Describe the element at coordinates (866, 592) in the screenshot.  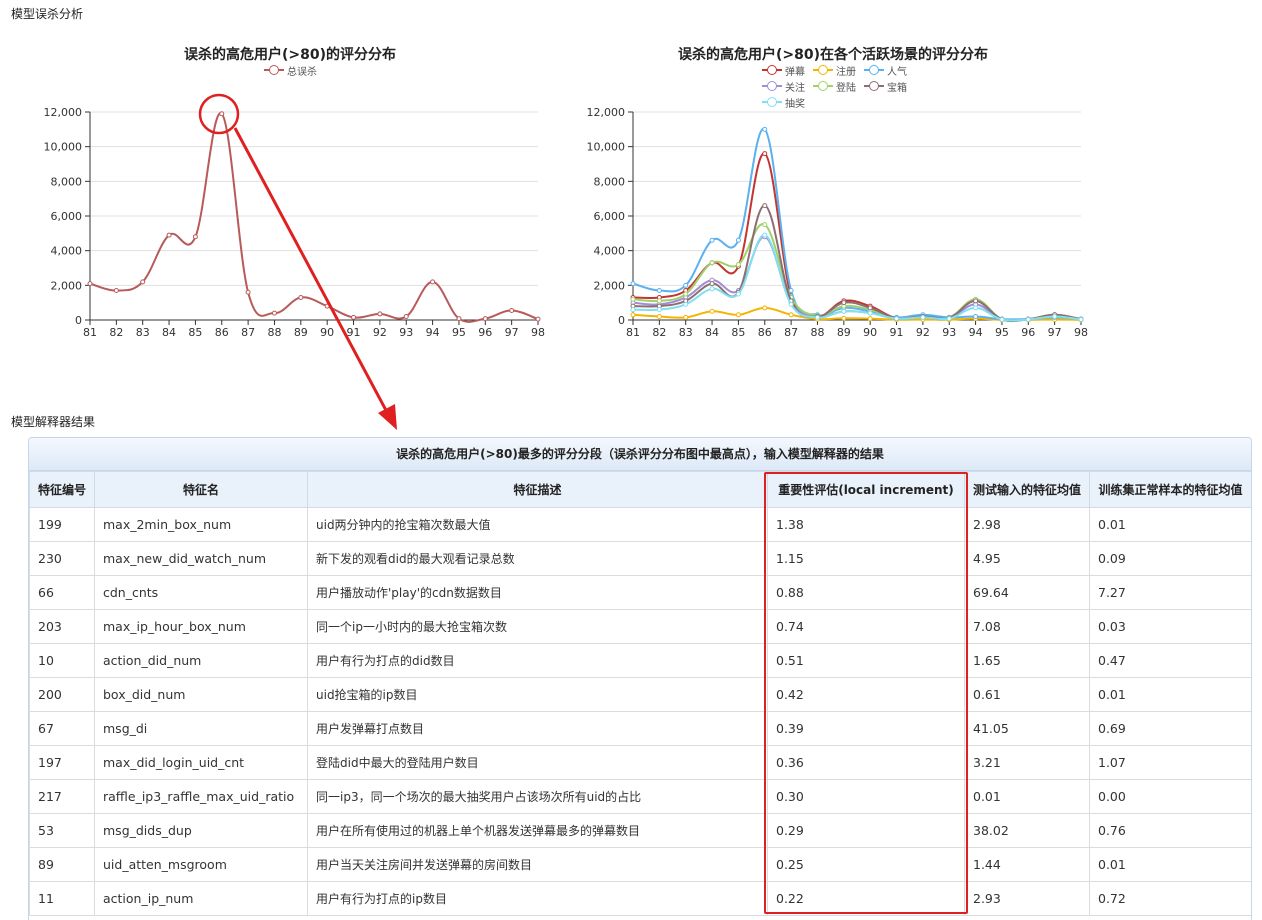
I see `cell-importance: 0.88` at that location.